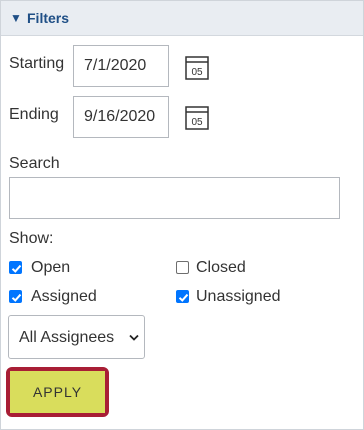 Image resolution: width=364 pixels, height=430 pixels. Describe the element at coordinates (238, 297) in the screenshot. I see `unassigned-label: Unassigned` at that location.